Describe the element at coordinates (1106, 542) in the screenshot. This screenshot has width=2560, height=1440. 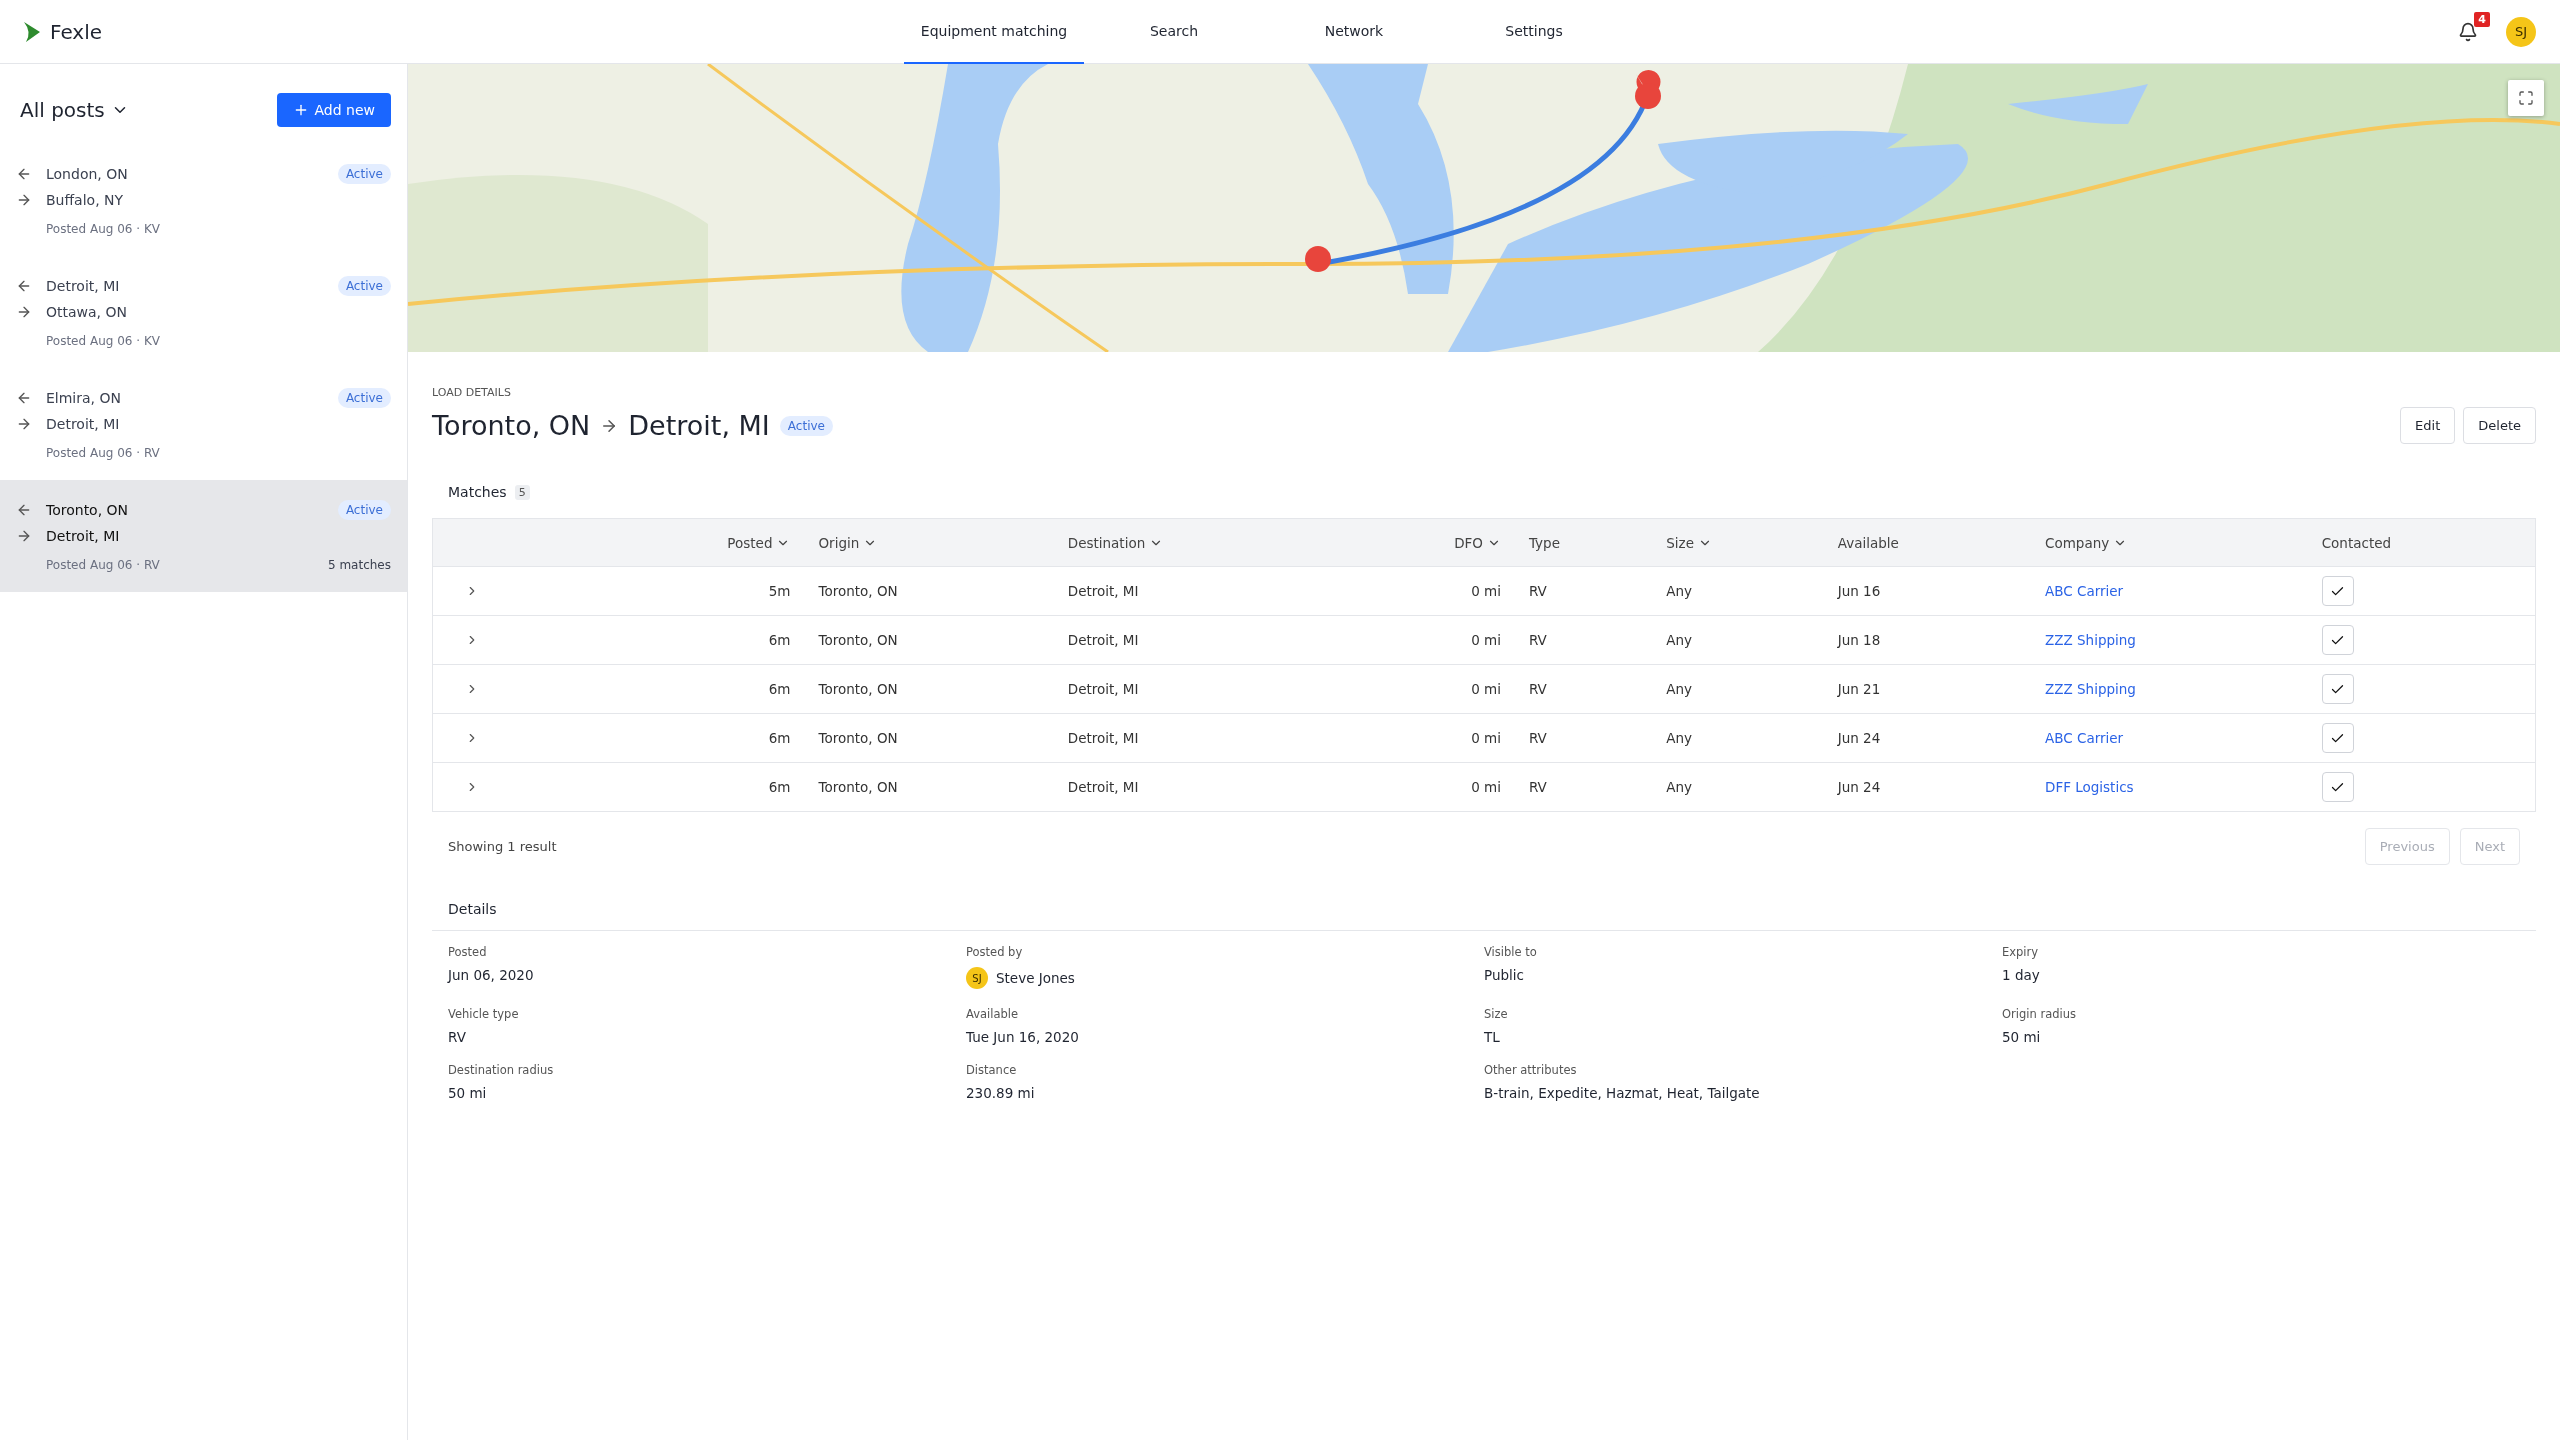
I see `column-header: Destination` at that location.